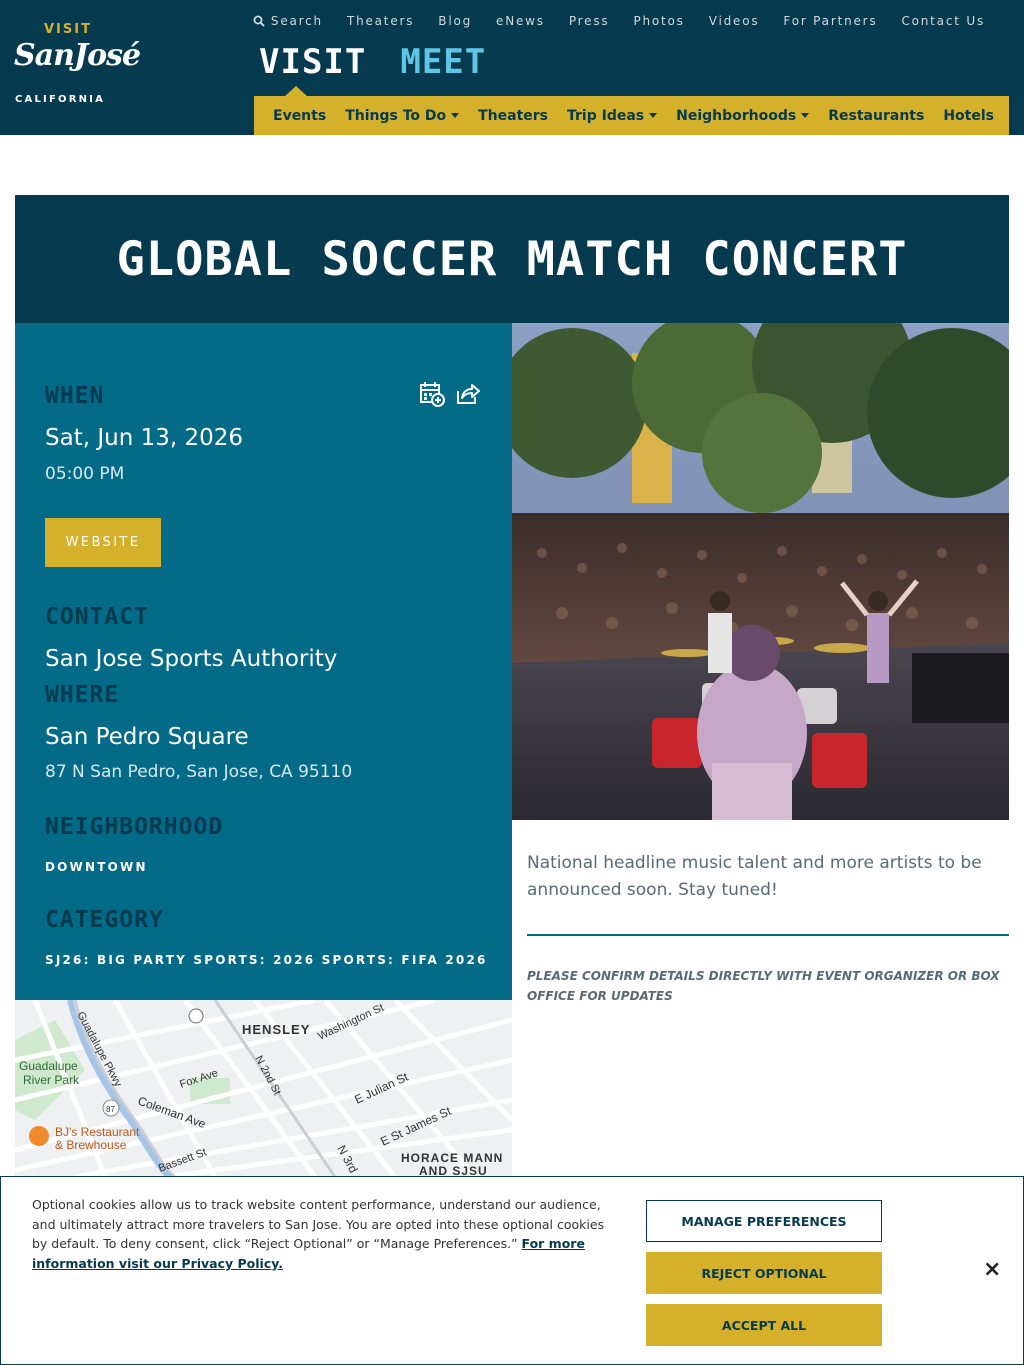 Image resolution: width=1024 pixels, height=1365 pixels. What do you see at coordinates (104, 920) in the screenshot?
I see `category-label: CATEGORY` at bounding box center [104, 920].